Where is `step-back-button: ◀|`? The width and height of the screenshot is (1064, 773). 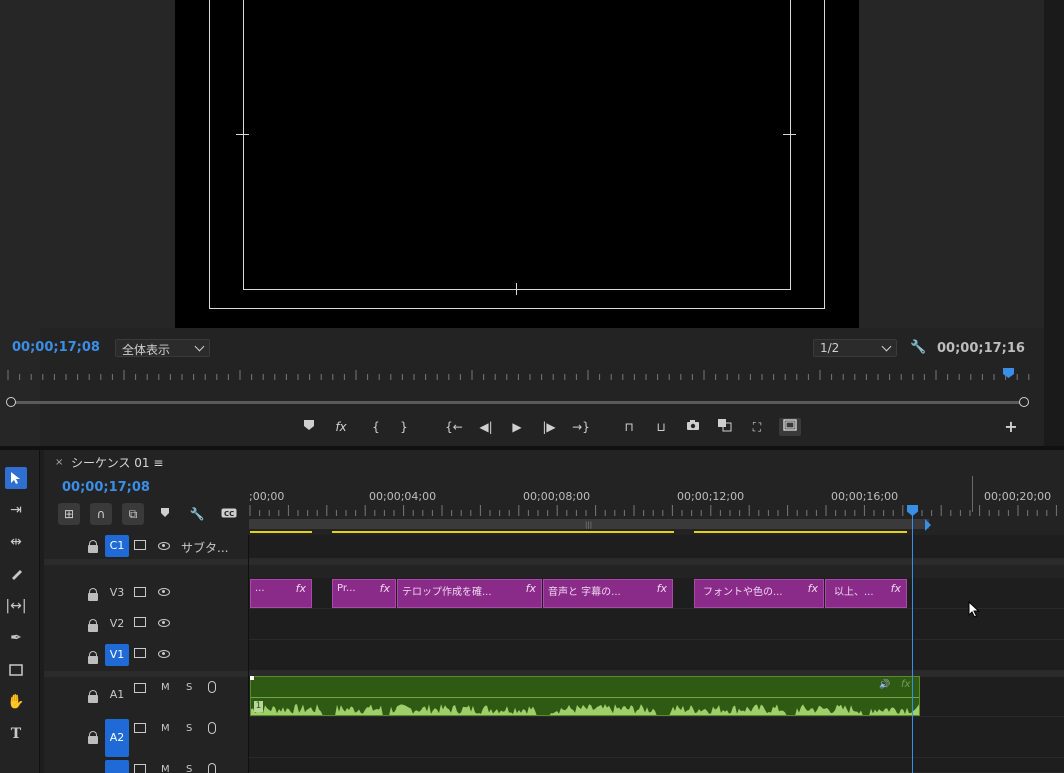
step-back-button: ◀| is located at coordinates (486, 427).